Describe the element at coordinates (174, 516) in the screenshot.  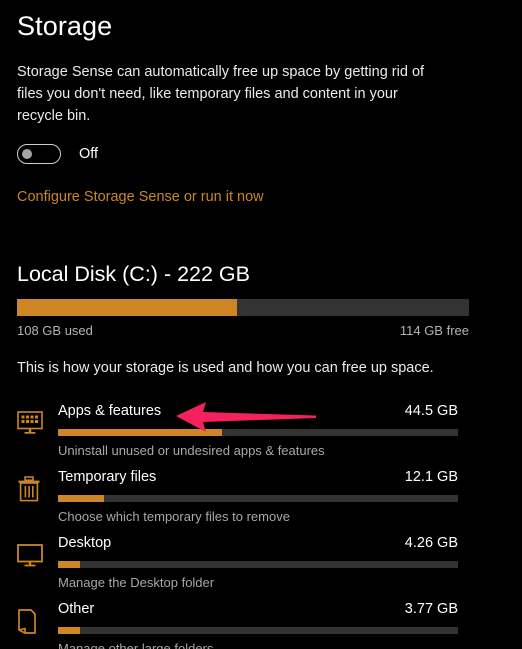
I see `storage-category-description: Choose which temporary files to remove` at that location.